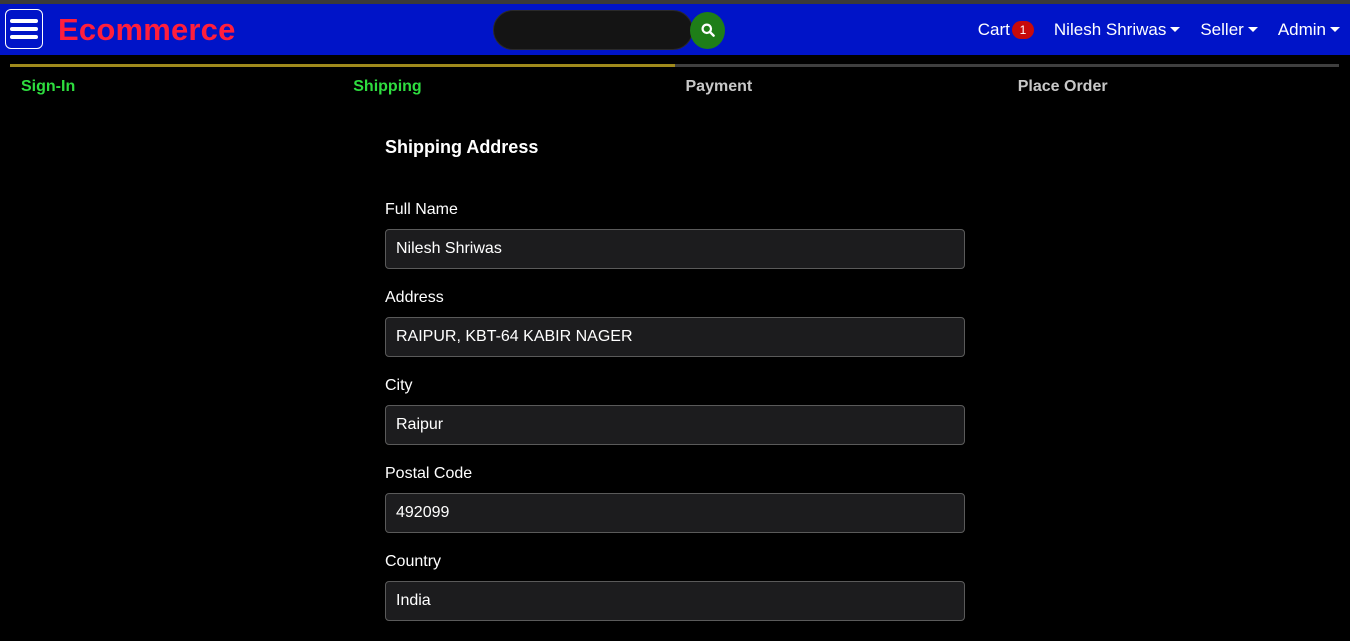 The height and width of the screenshot is (641, 1350). I want to click on search-button, so click(707, 30).